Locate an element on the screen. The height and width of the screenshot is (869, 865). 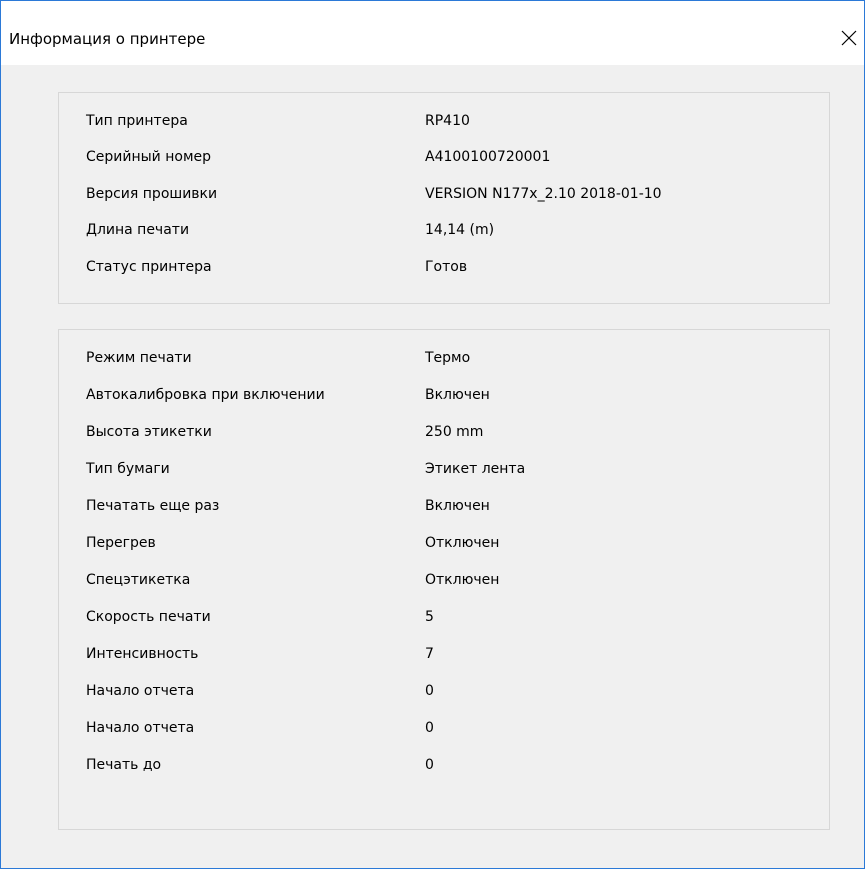
settings-row: Печатать еще раз Включен is located at coordinates (444, 510).